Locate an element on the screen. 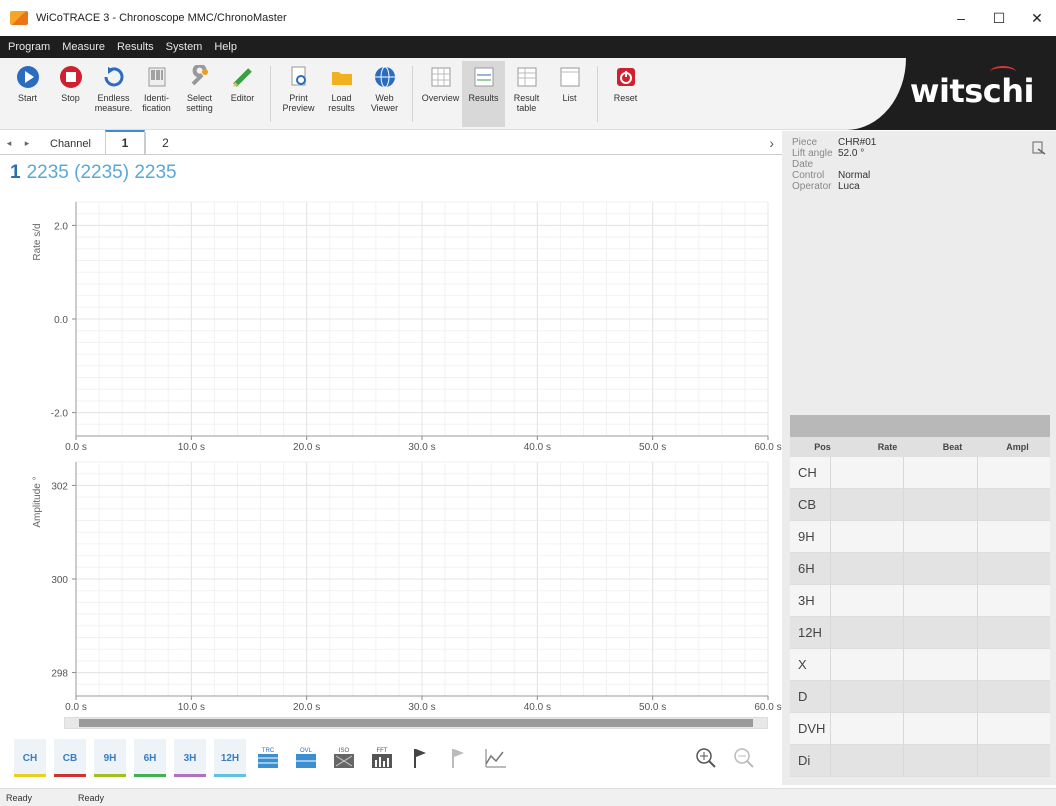 The width and height of the screenshot is (1056, 806). fft-button: FFT is located at coordinates (382, 758).